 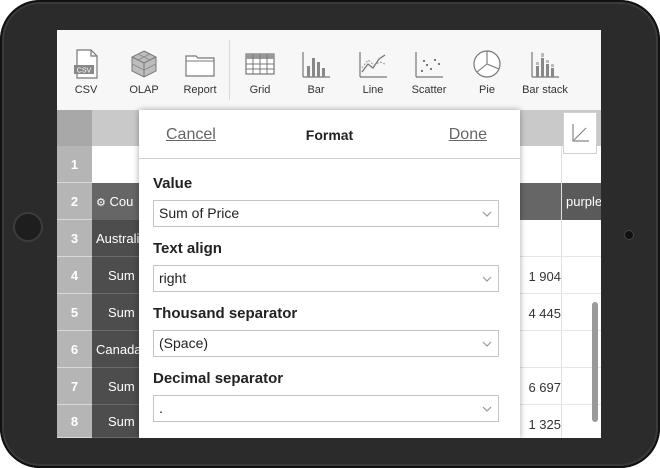 What do you see at coordinates (74, 238) in the screenshot?
I see `row-number-3: 3` at bounding box center [74, 238].